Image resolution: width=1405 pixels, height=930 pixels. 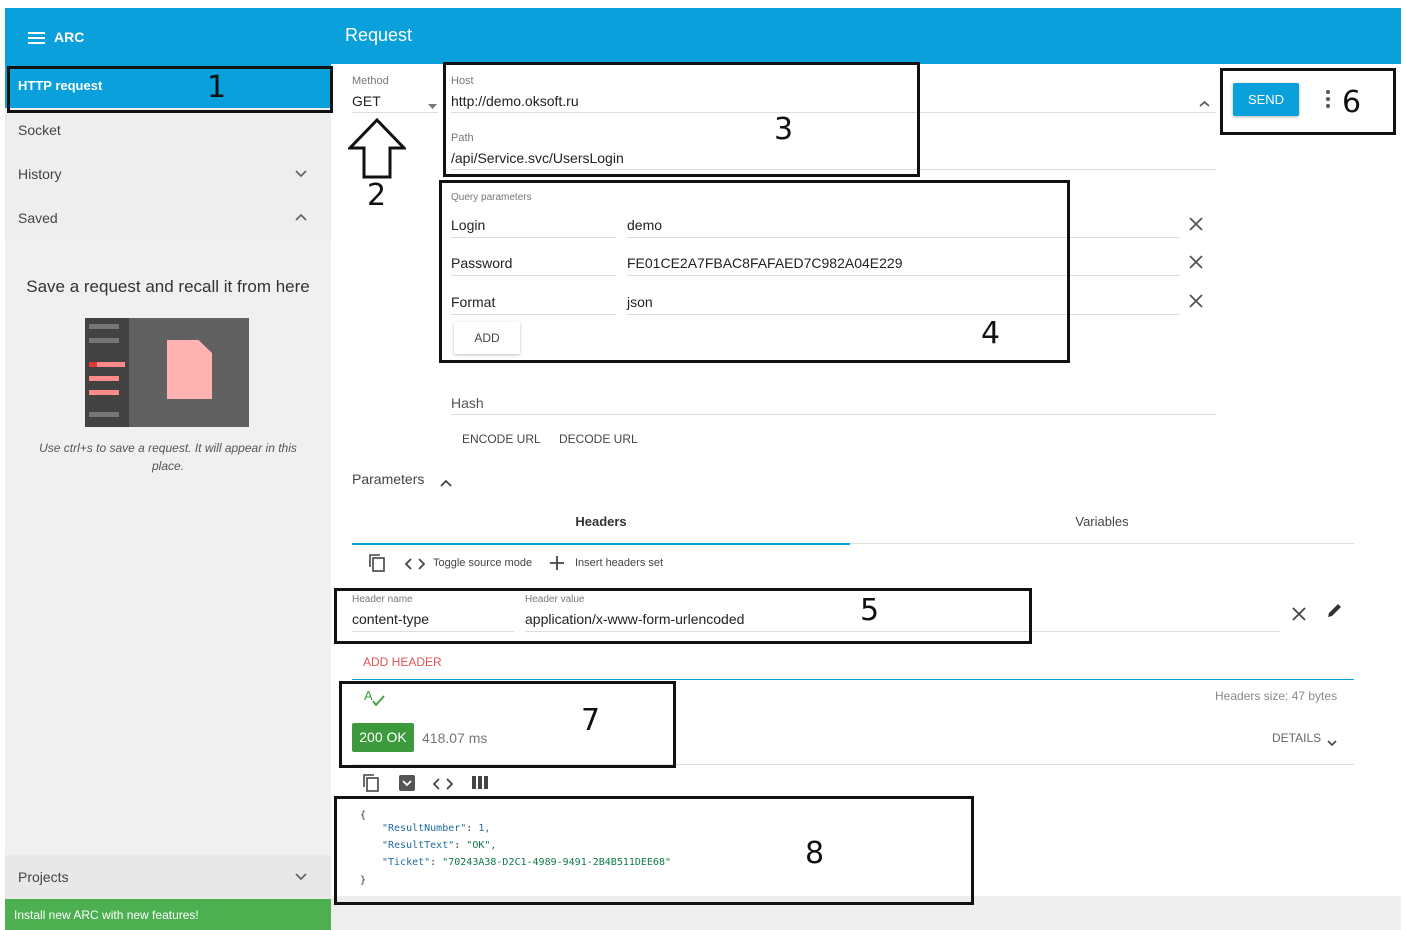 I want to click on headers-size: Headers size: 47 bytes, so click(x=1276, y=696).